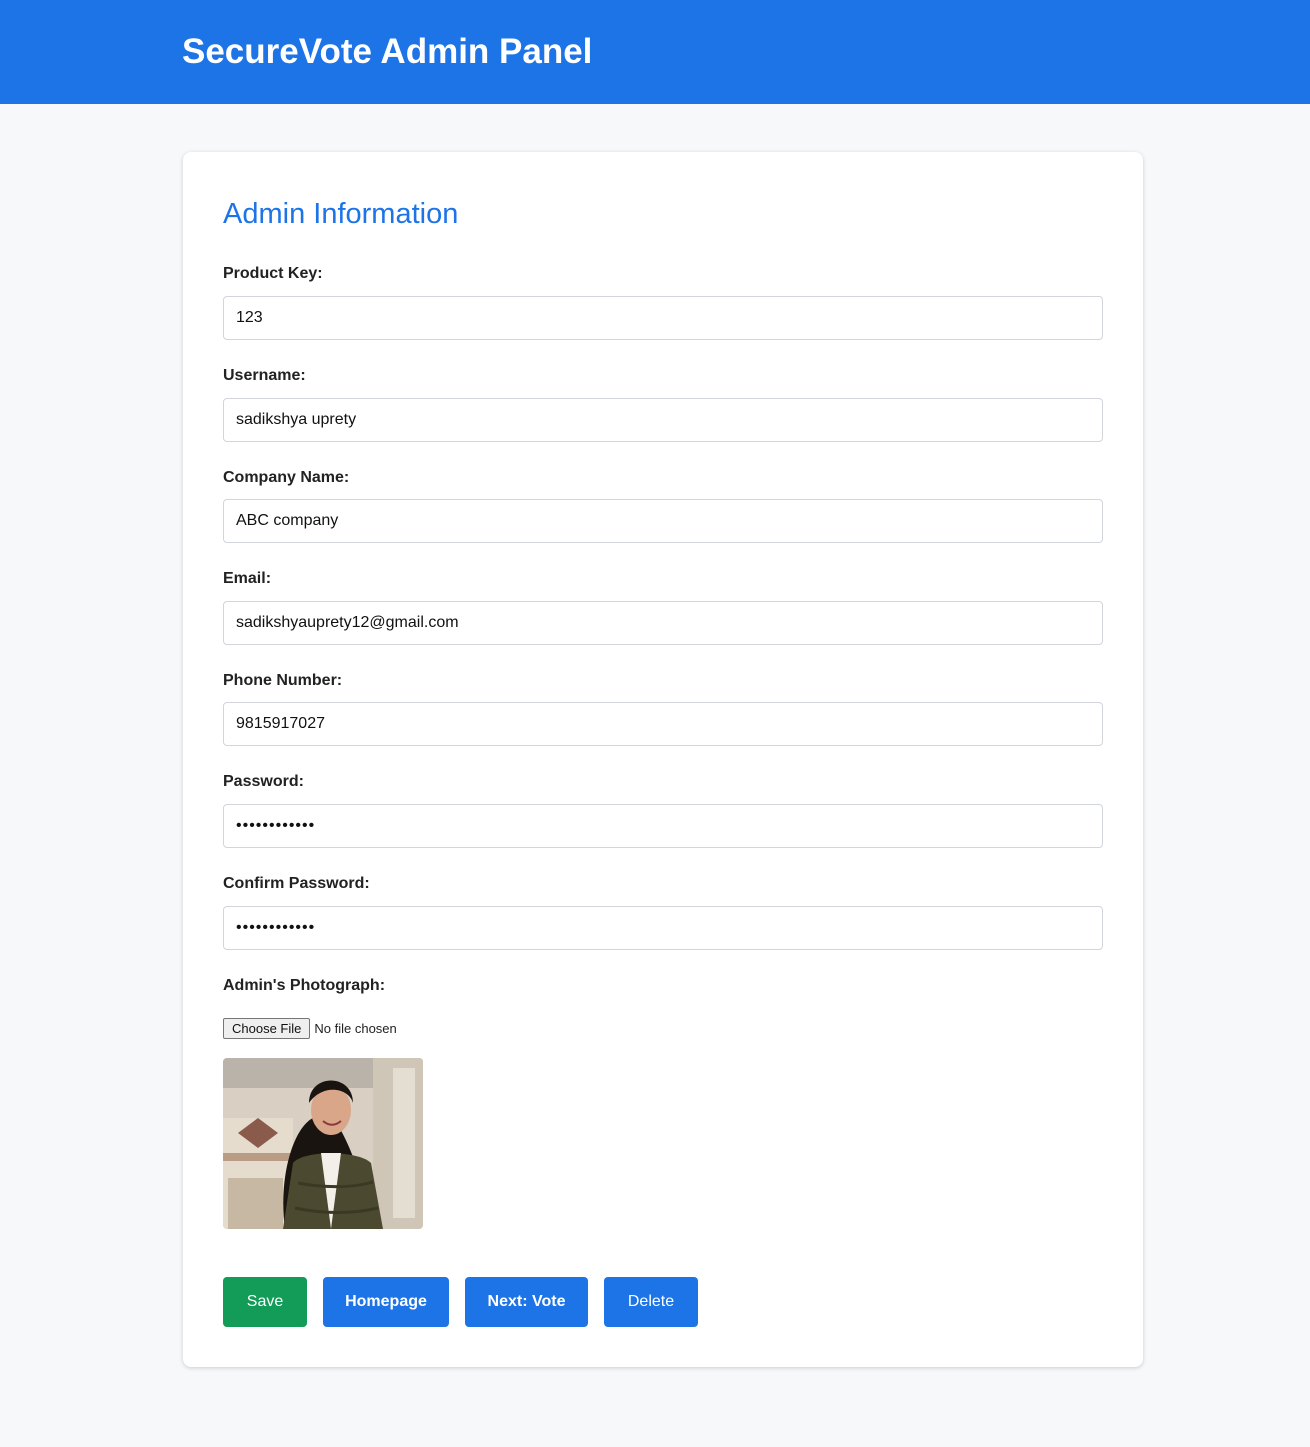  I want to click on company-name-input, so click(663, 521).